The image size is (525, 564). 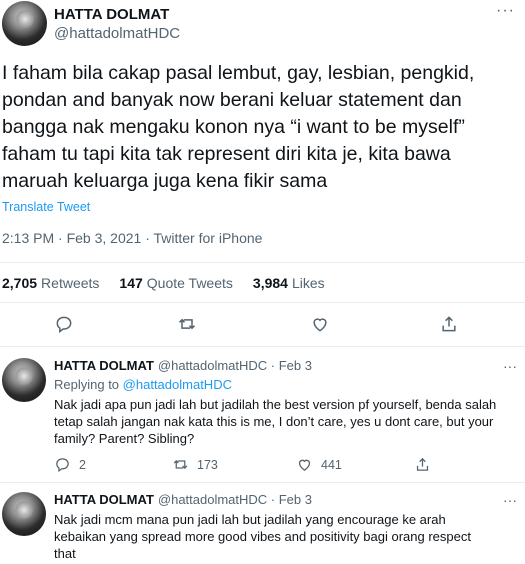 I want to click on replying-to-link: @hattadolmatHDC, so click(x=177, y=384).